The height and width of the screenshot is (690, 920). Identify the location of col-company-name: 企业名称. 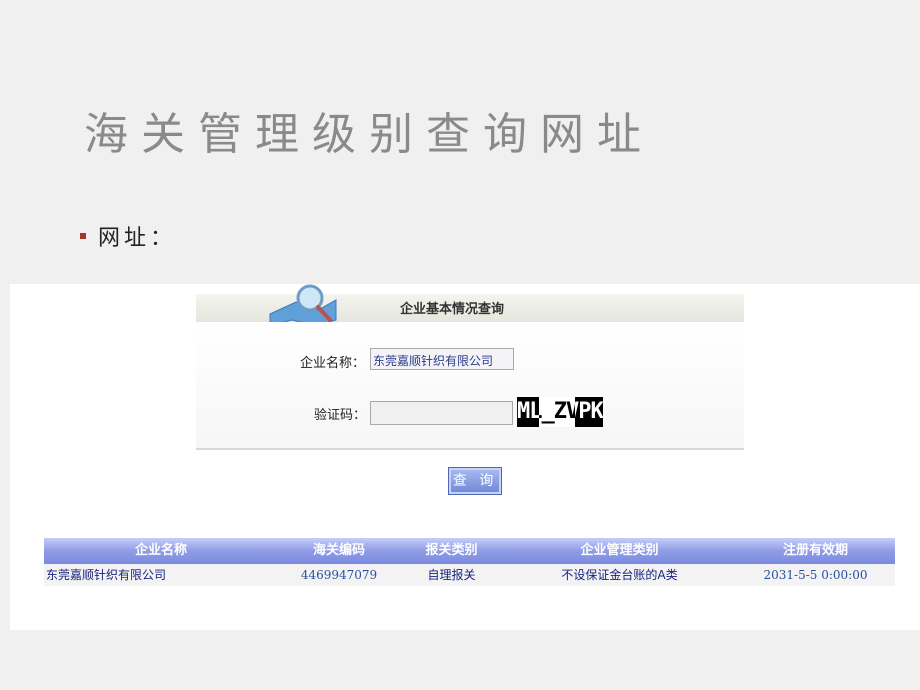
(160, 550).